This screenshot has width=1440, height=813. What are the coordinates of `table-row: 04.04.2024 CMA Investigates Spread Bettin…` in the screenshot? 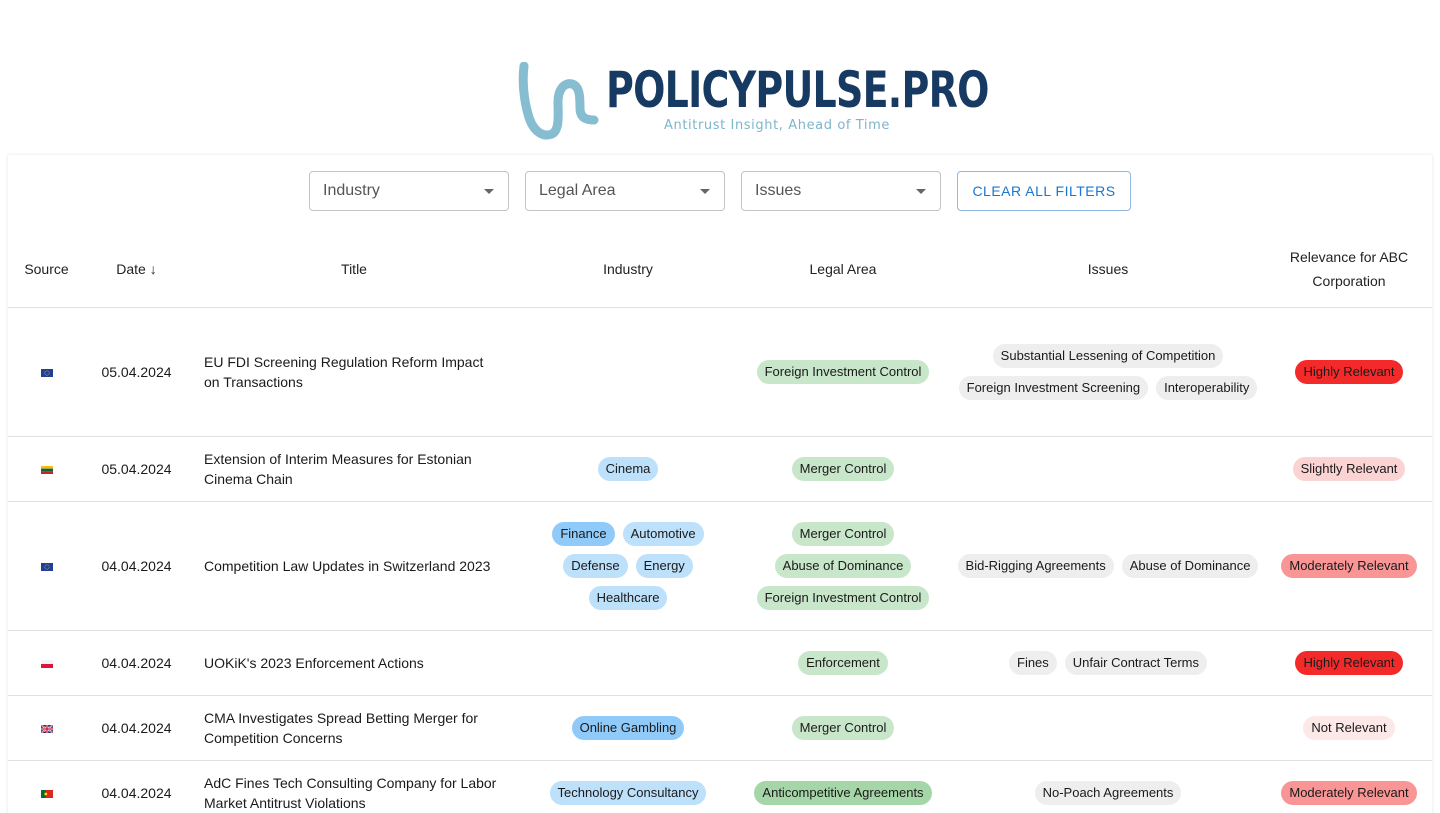 It's located at (720, 728).